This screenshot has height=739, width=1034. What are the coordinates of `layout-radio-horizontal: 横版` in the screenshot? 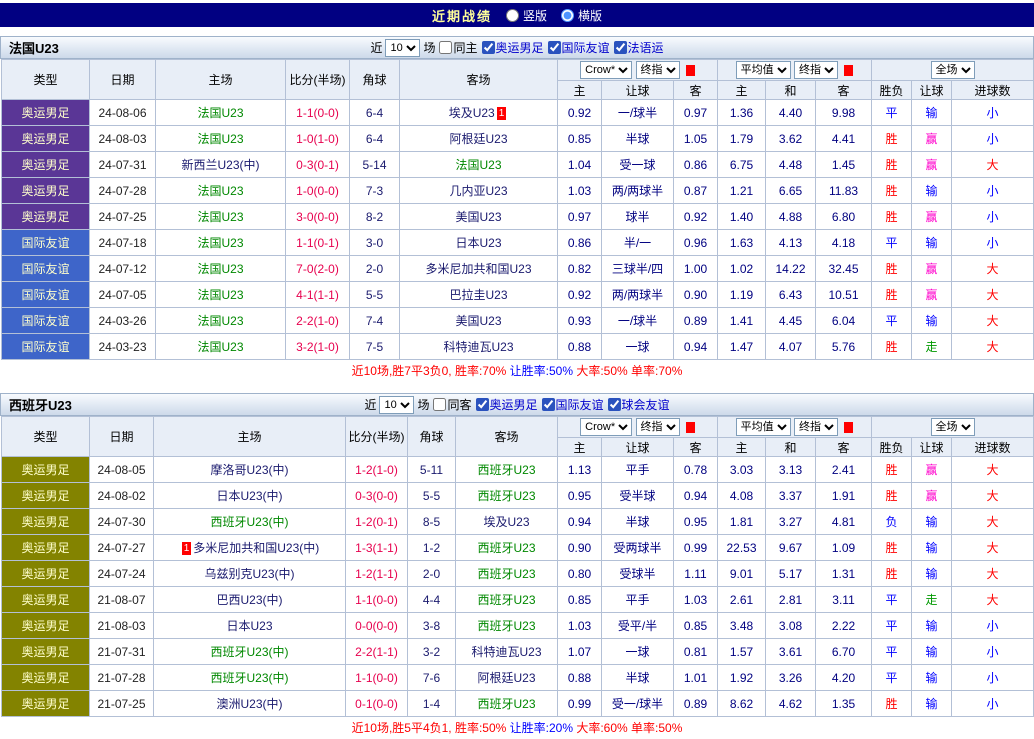 It's located at (581, 15).